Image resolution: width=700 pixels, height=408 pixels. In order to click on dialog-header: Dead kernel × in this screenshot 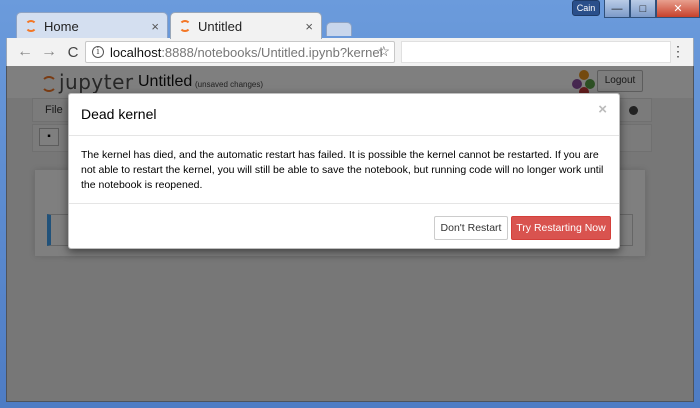, I will do `click(344, 115)`.